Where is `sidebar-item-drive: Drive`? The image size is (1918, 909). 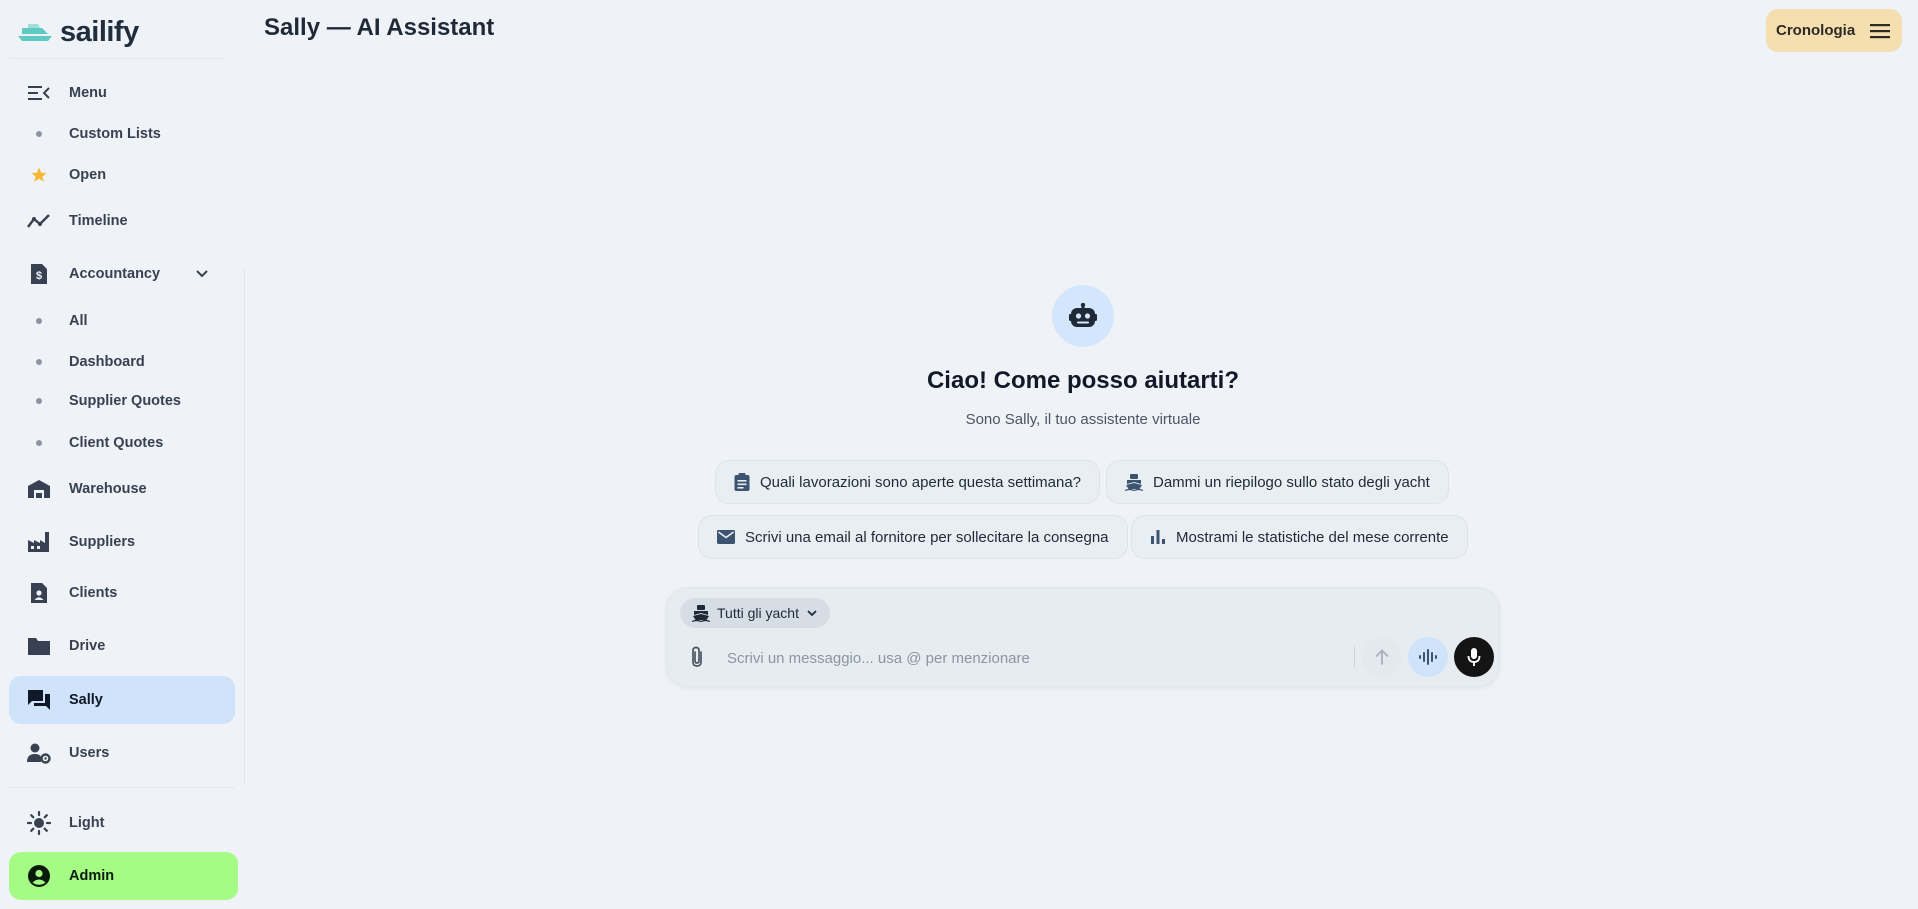 sidebar-item-drive: Drive is located at coordinates (122, 646).